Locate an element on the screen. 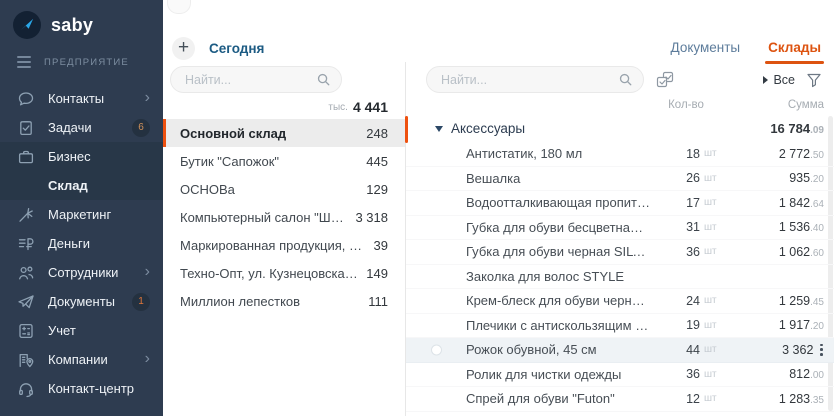 This screenshot has height=416, width=834. tasks-icon is located at coordinates (26, 128).